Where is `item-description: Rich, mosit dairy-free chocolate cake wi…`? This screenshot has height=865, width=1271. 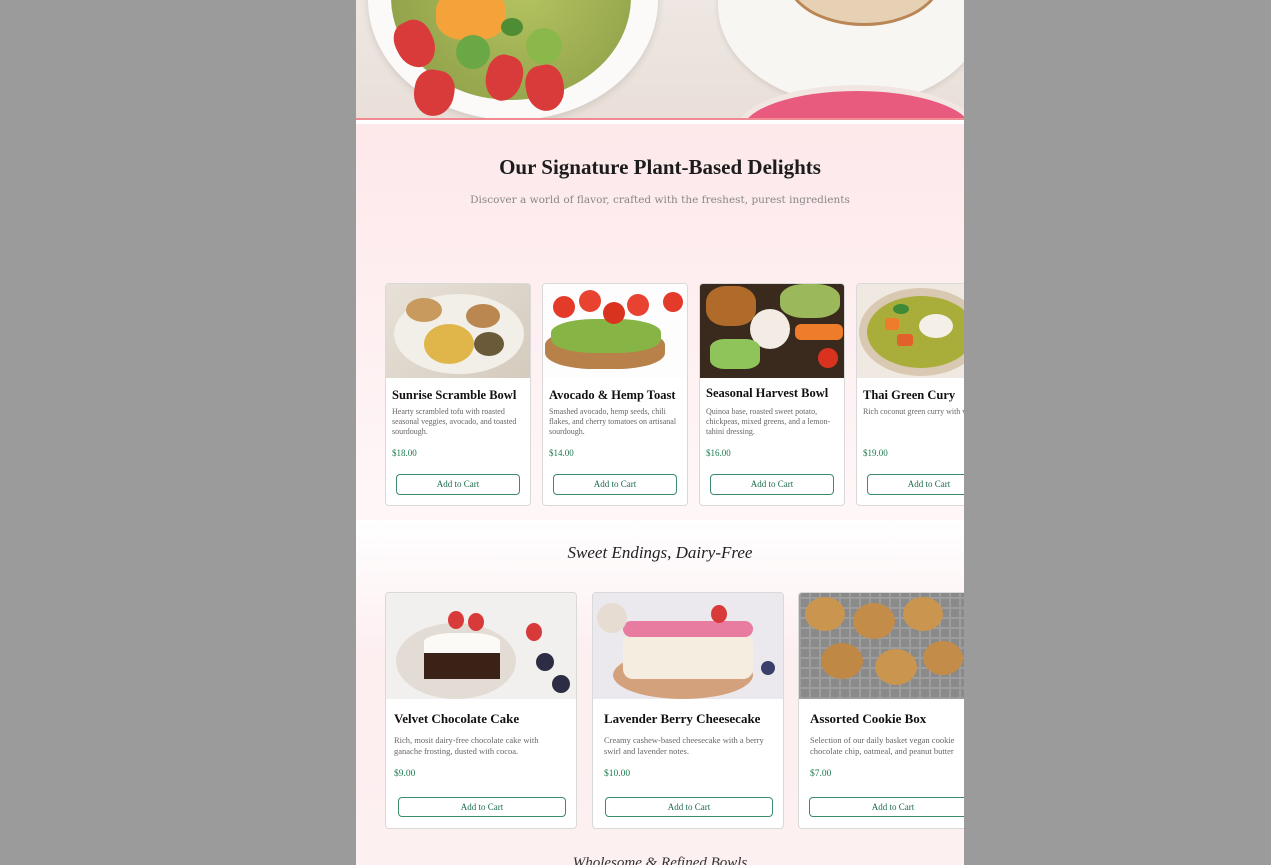
item-description: Rich, mosit dairy-free chocolate cake wi… is located at coordinates (466, 745).